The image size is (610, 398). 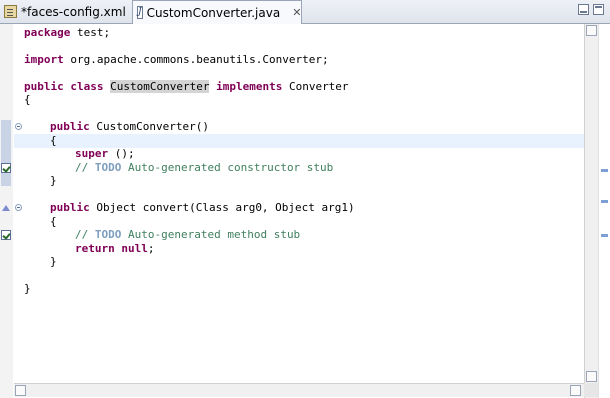 I want to click on scrollbar-corner, so click(x=591, y=390).